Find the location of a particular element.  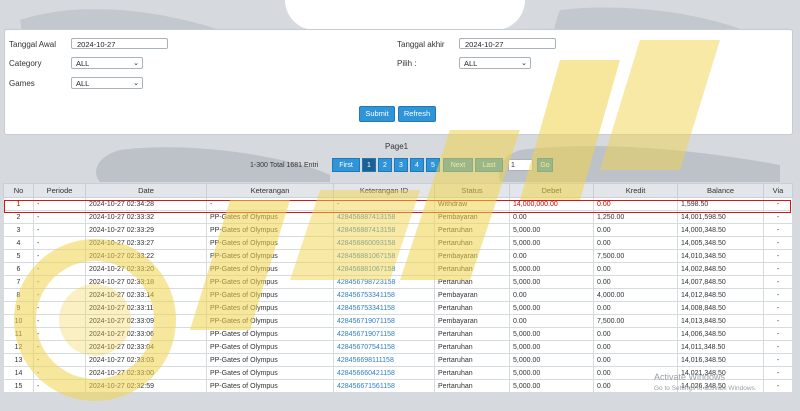

cell-keterangan-id: 428456860093158 is located at coordinates (384, 243).